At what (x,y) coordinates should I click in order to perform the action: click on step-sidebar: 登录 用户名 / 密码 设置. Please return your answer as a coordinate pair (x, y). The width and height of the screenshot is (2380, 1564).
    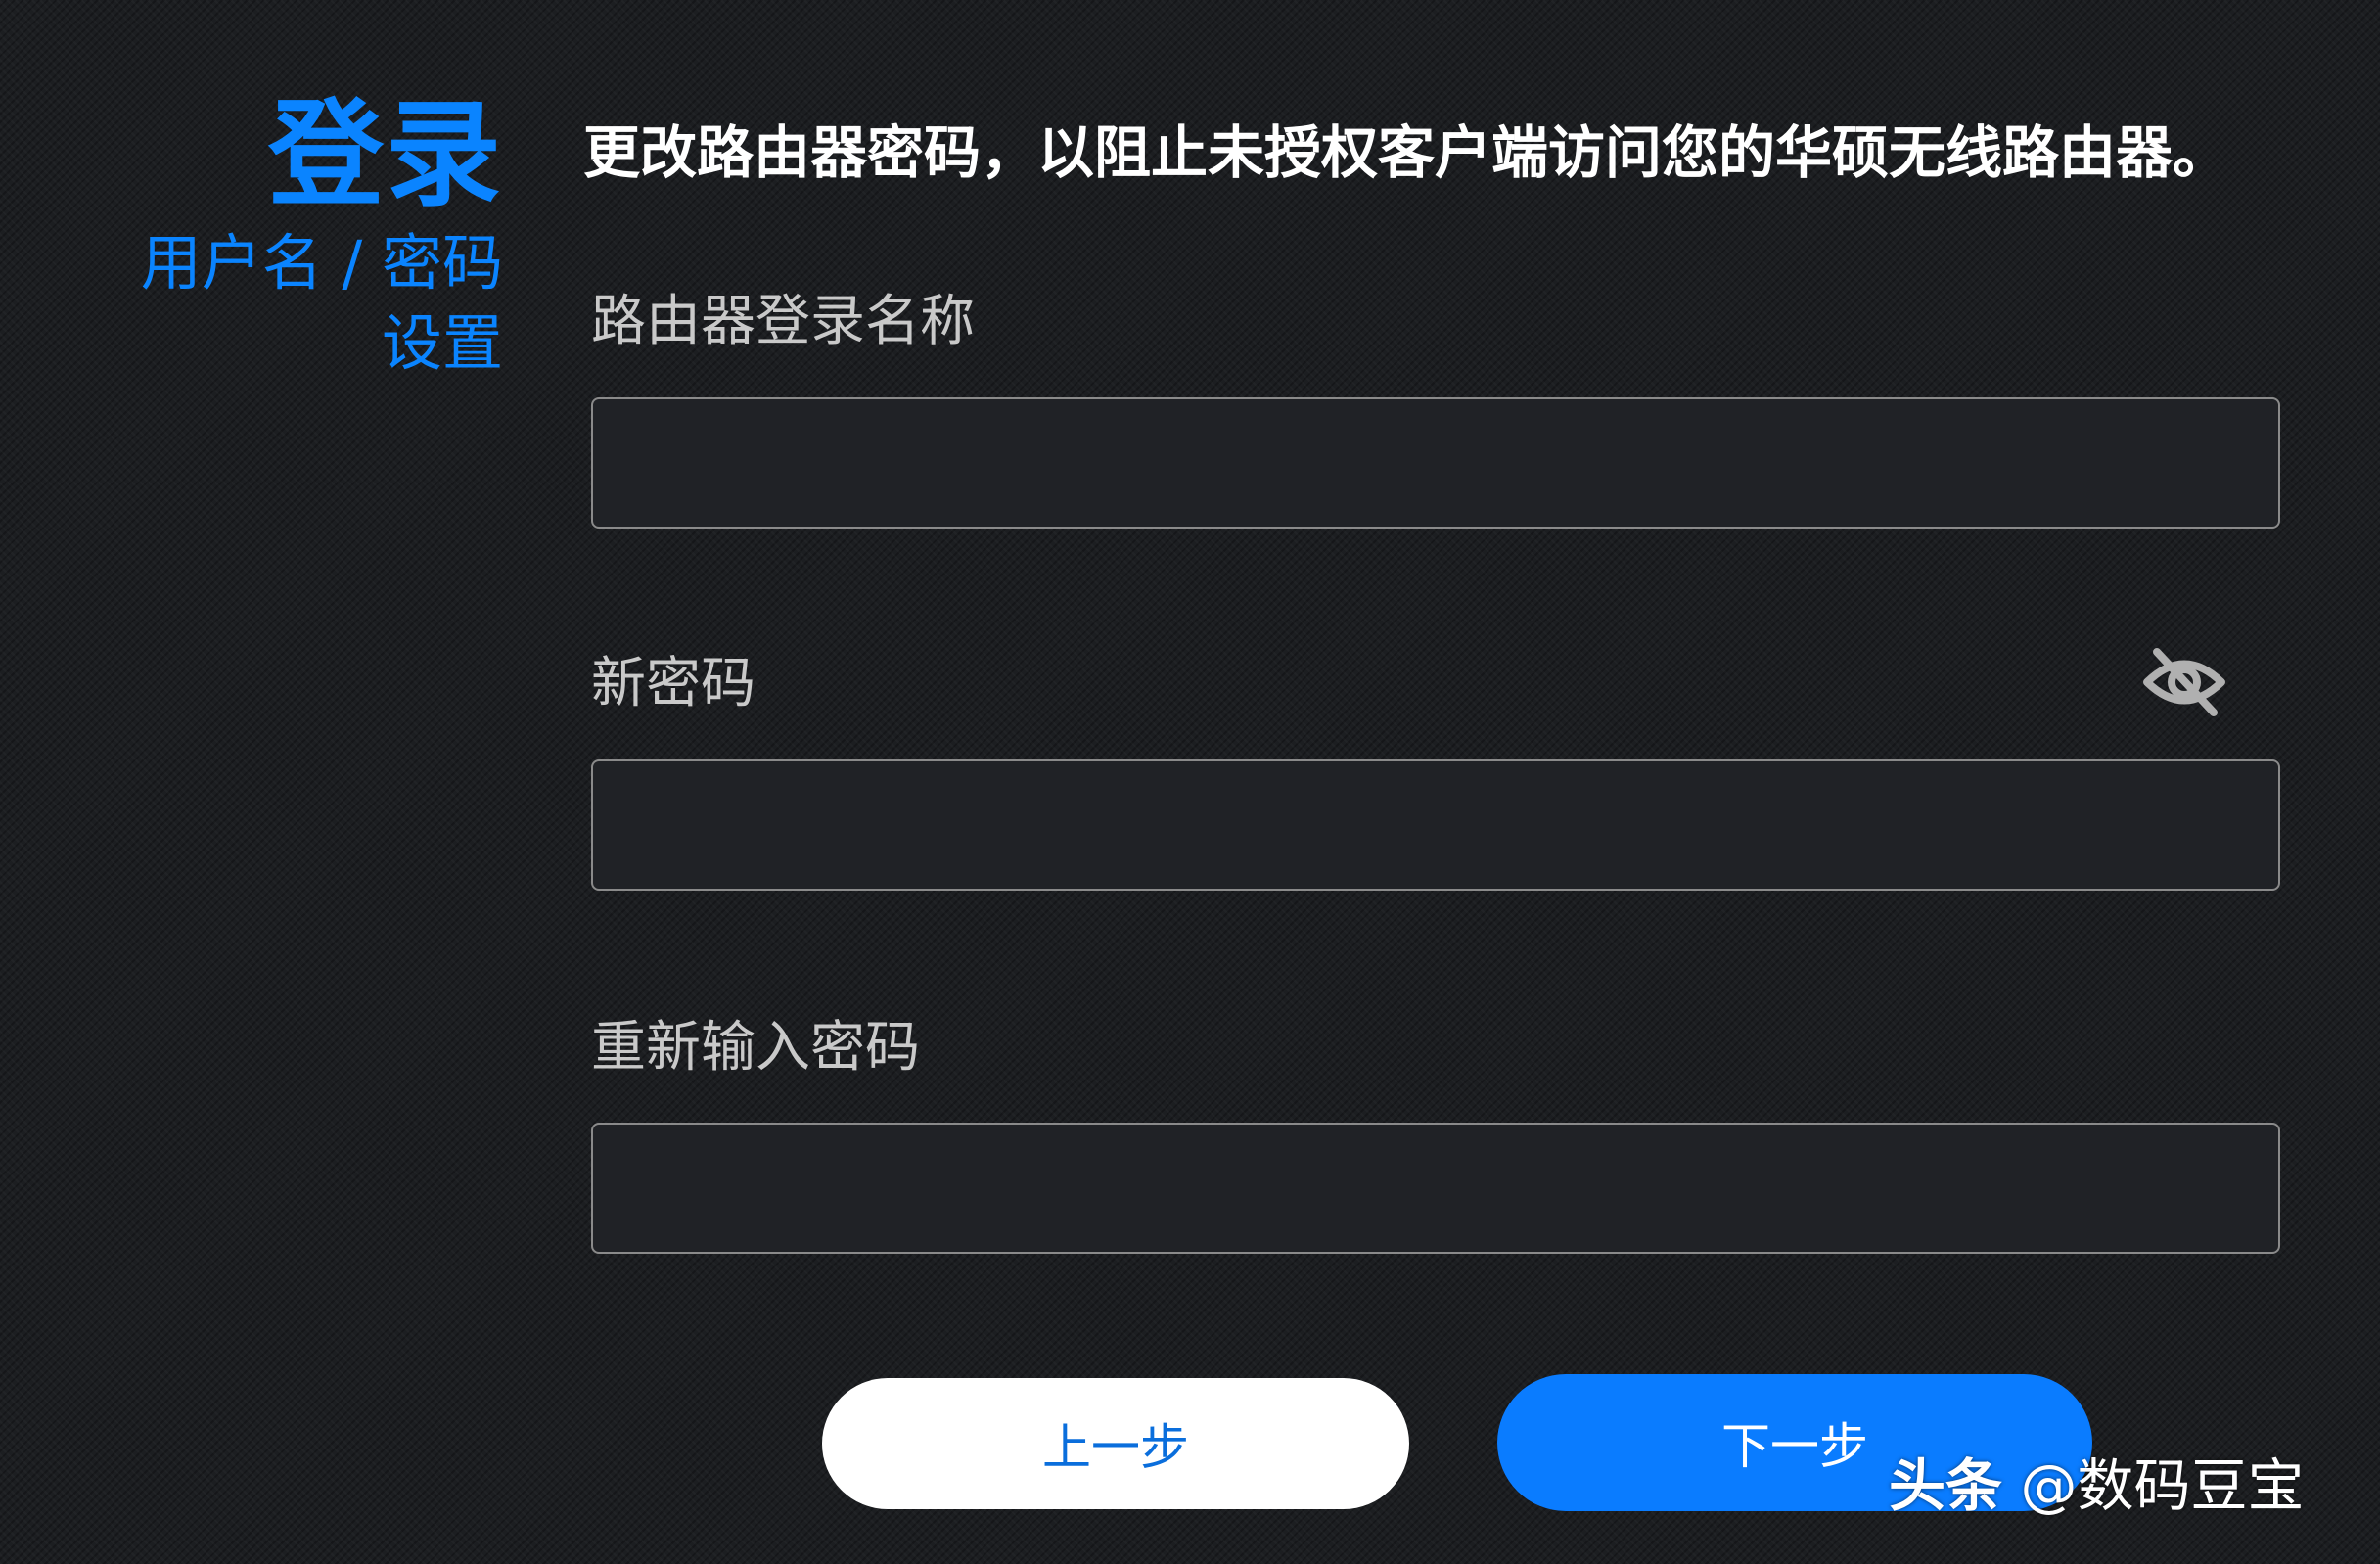
    Looking at the image, I should click on (322, 235).